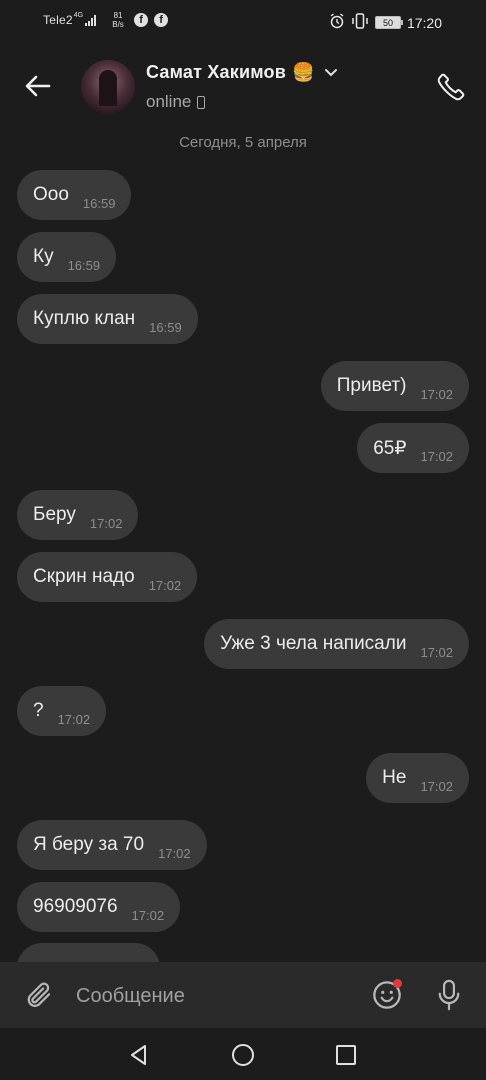 This screenshot has width=486, height=1080. Describe the element at coordinates (216, 72) in the screenshot. I see `contact-name: Самат Хакимов` at that location.